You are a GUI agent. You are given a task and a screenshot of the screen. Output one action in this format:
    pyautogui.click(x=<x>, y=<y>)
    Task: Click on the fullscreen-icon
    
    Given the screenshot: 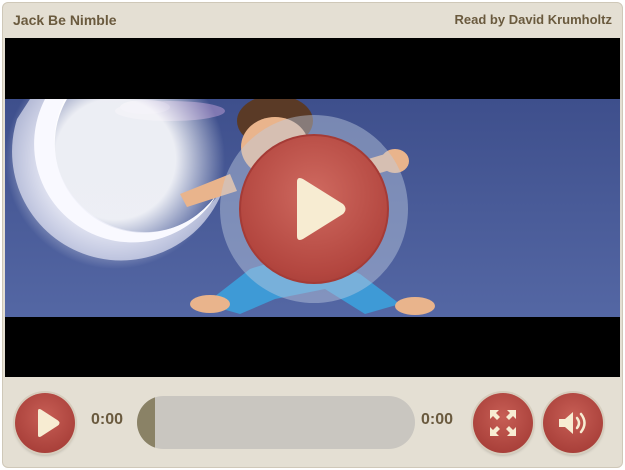 What is the action you would take?
    pyautogui.click(x=503, y=423)
    